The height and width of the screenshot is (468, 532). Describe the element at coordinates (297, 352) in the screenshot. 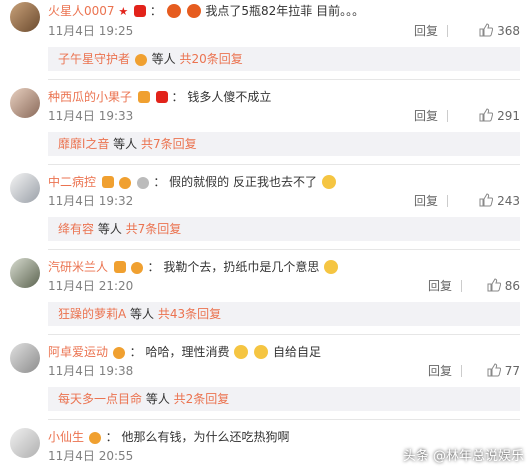

I see `comment-text: 自给自足` at that location.